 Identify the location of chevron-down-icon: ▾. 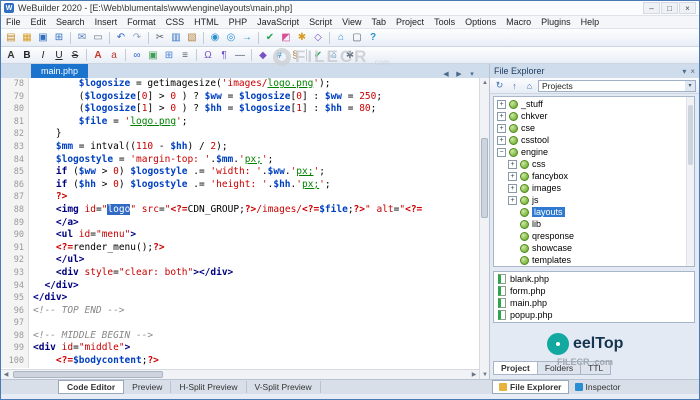
(690, 85).